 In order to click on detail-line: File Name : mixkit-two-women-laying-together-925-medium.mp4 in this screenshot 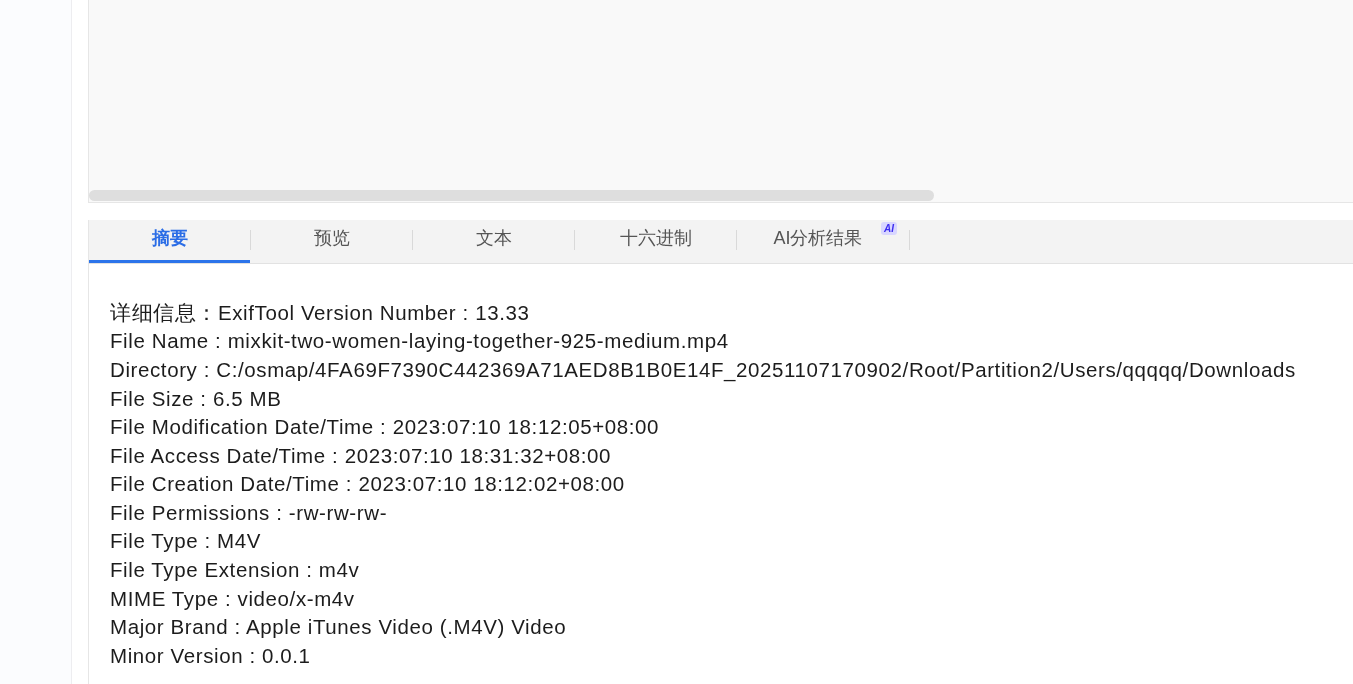, I will do `click(420, 341)`.